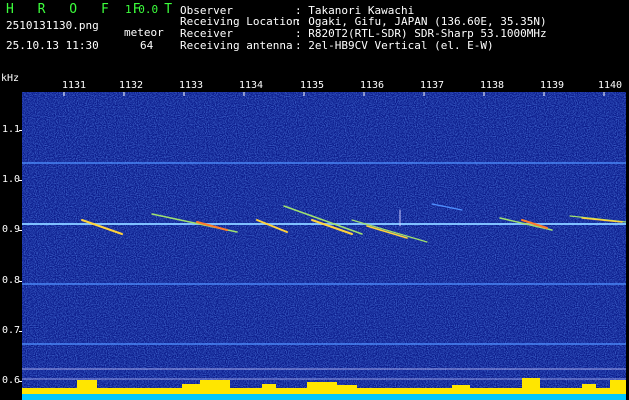 The width and height of the screenshot is (629, 400). What do you see at coordinates (11, 280) in the screenshot?
I see `y-tick-label: 0.8` at bounding box center [11, 280].